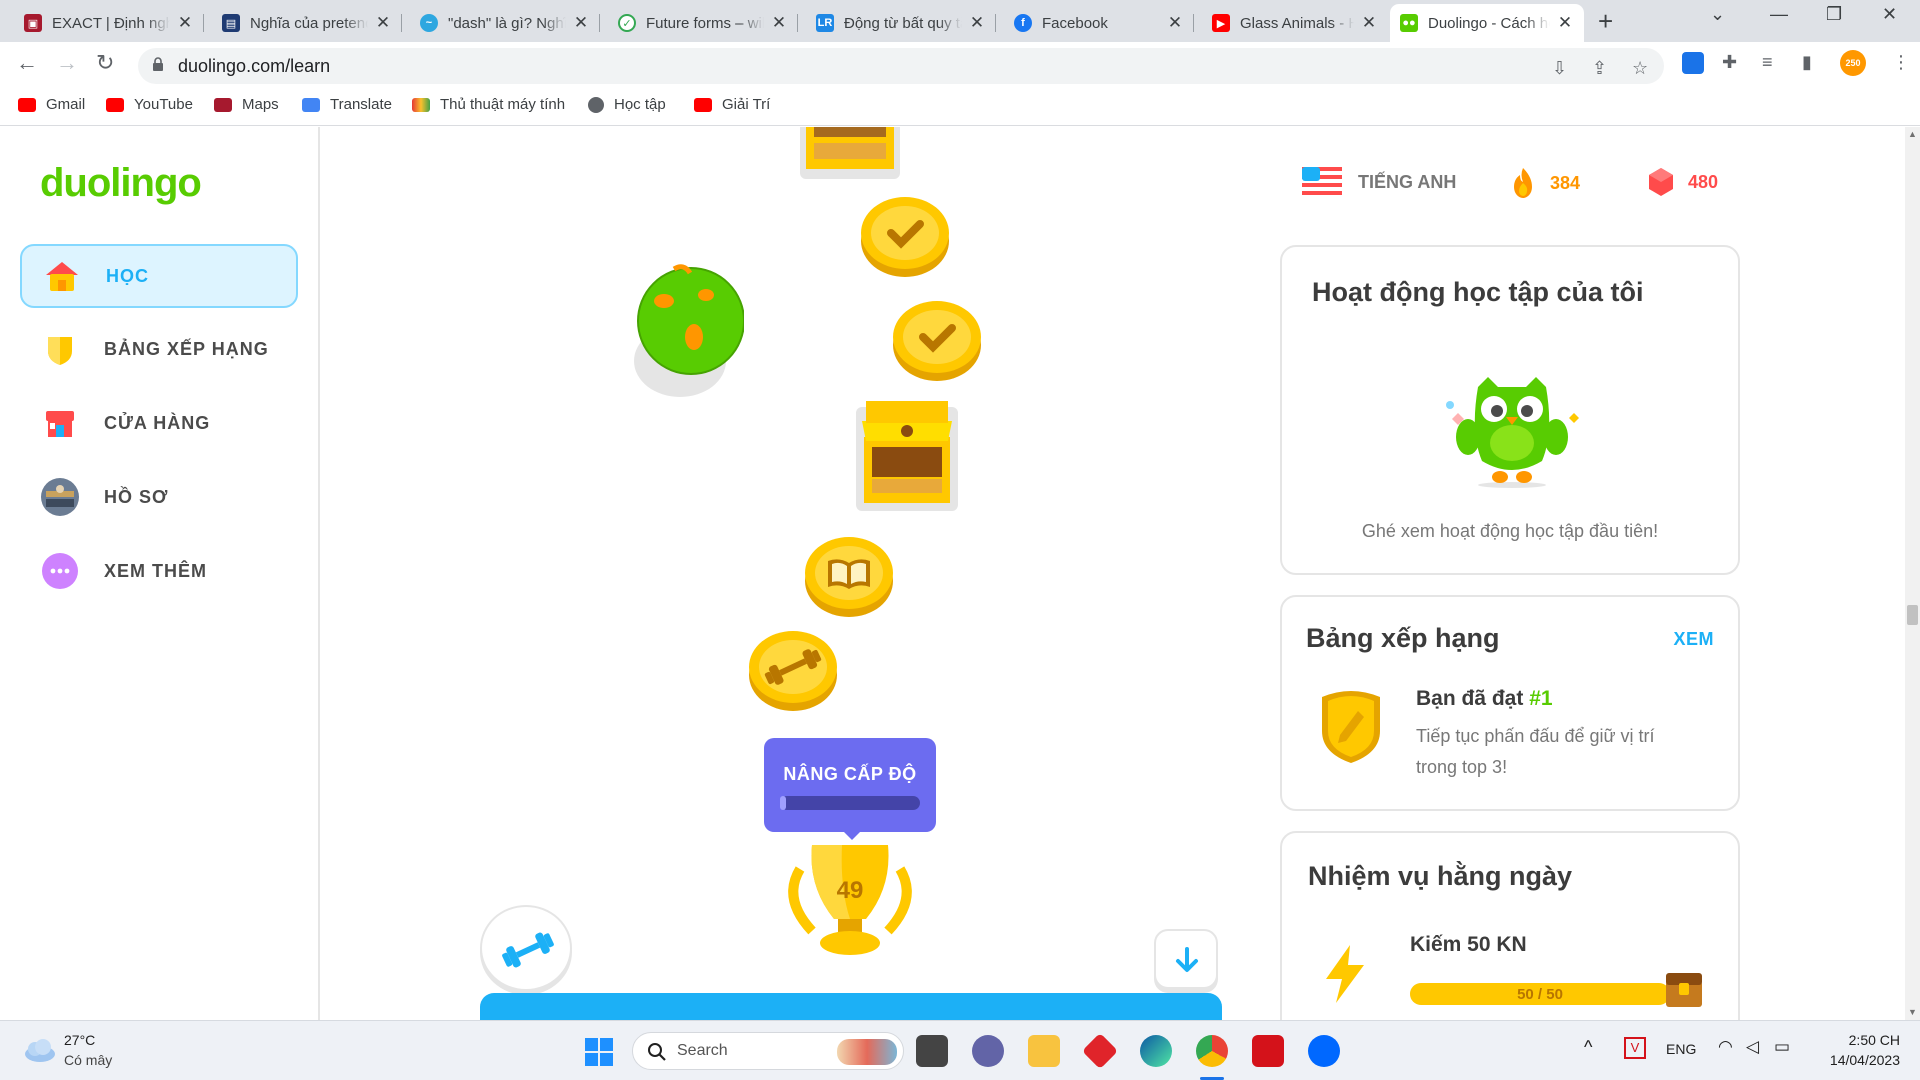 This screenshot has height=1080, width=1920. Describe the element at coordinates (1779, 14) in the screenshot. I see `minimize-button: —` at that location.